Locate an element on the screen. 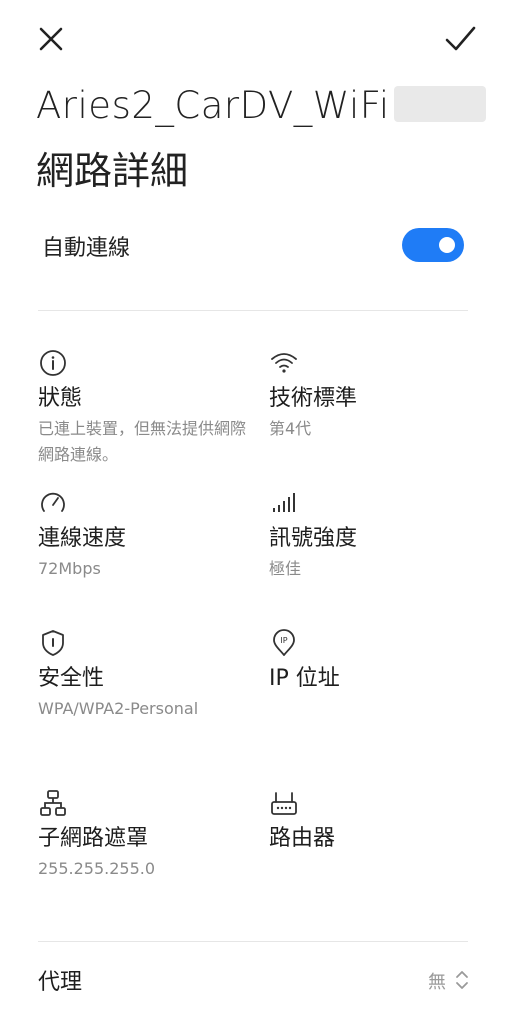 This screenshot has height=1024, width=506. detail-signal: 訊號強度 極佳 is located at coordinates (379, 535).